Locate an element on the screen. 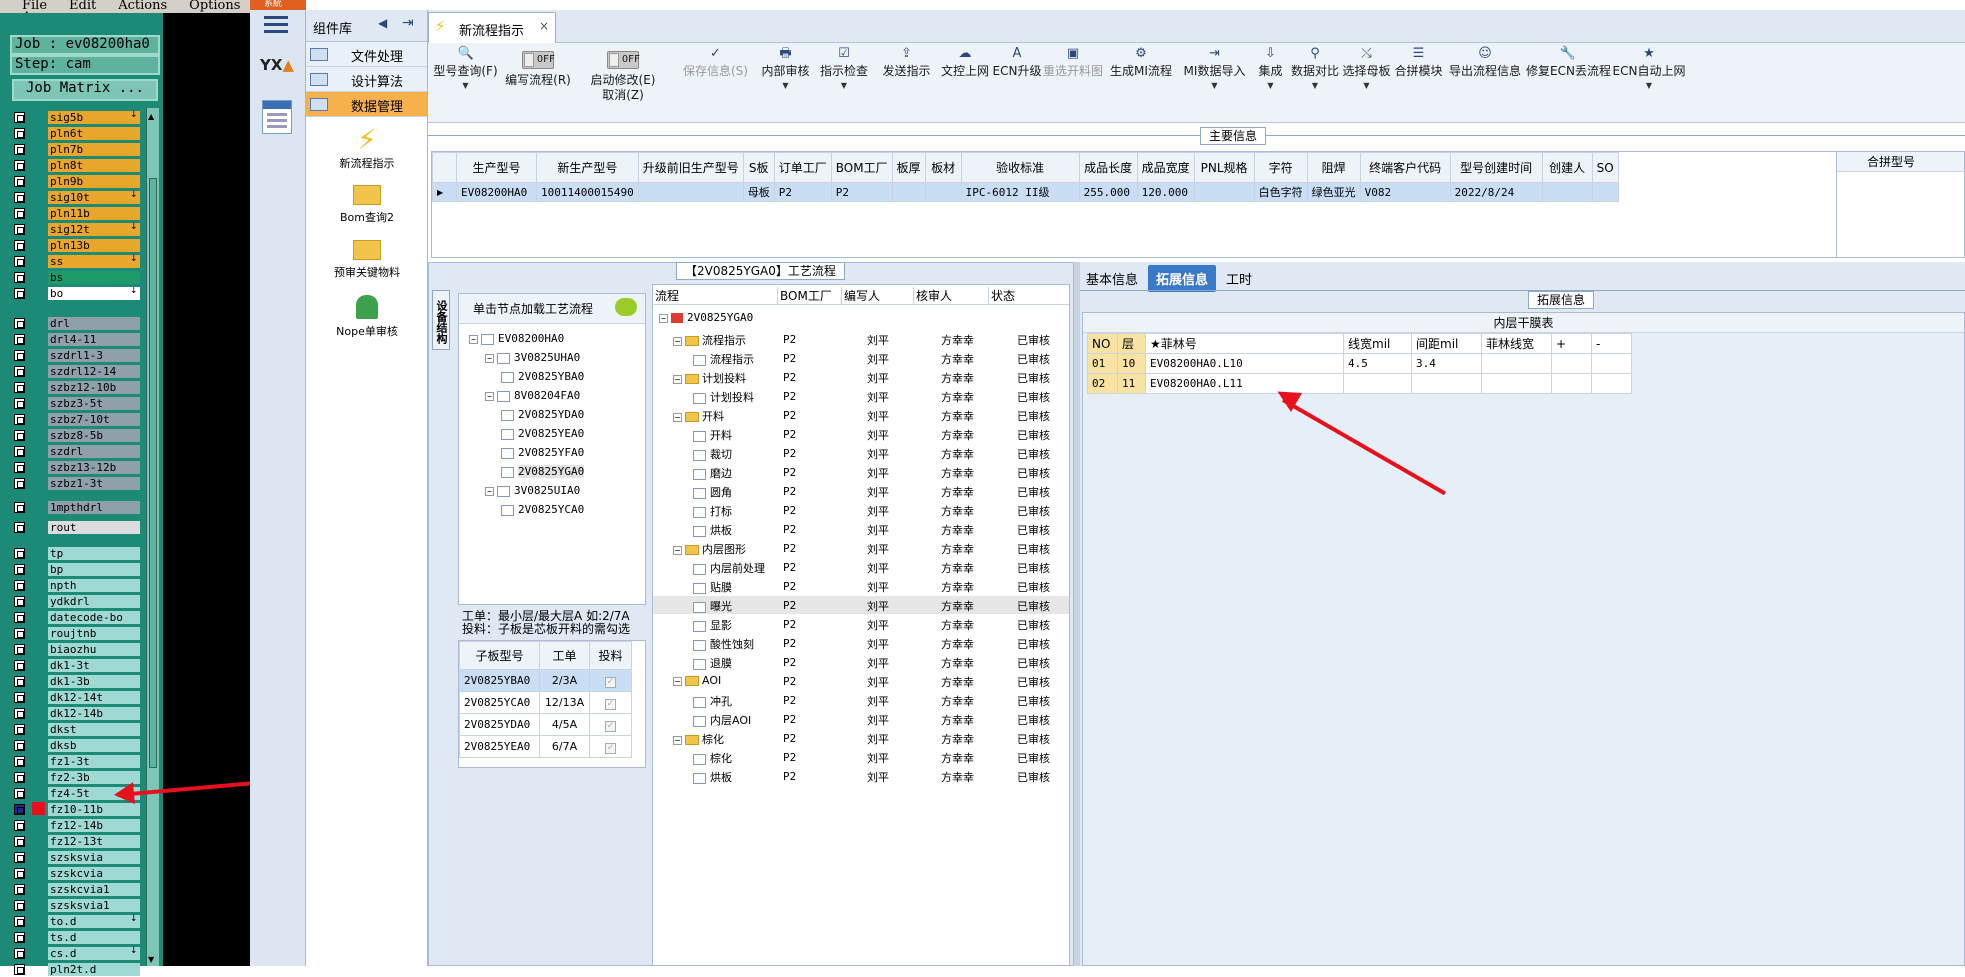 This screenshot has height=977, width=1965. layer-row: 1mpthdrl is located at coordinates (86, 507).